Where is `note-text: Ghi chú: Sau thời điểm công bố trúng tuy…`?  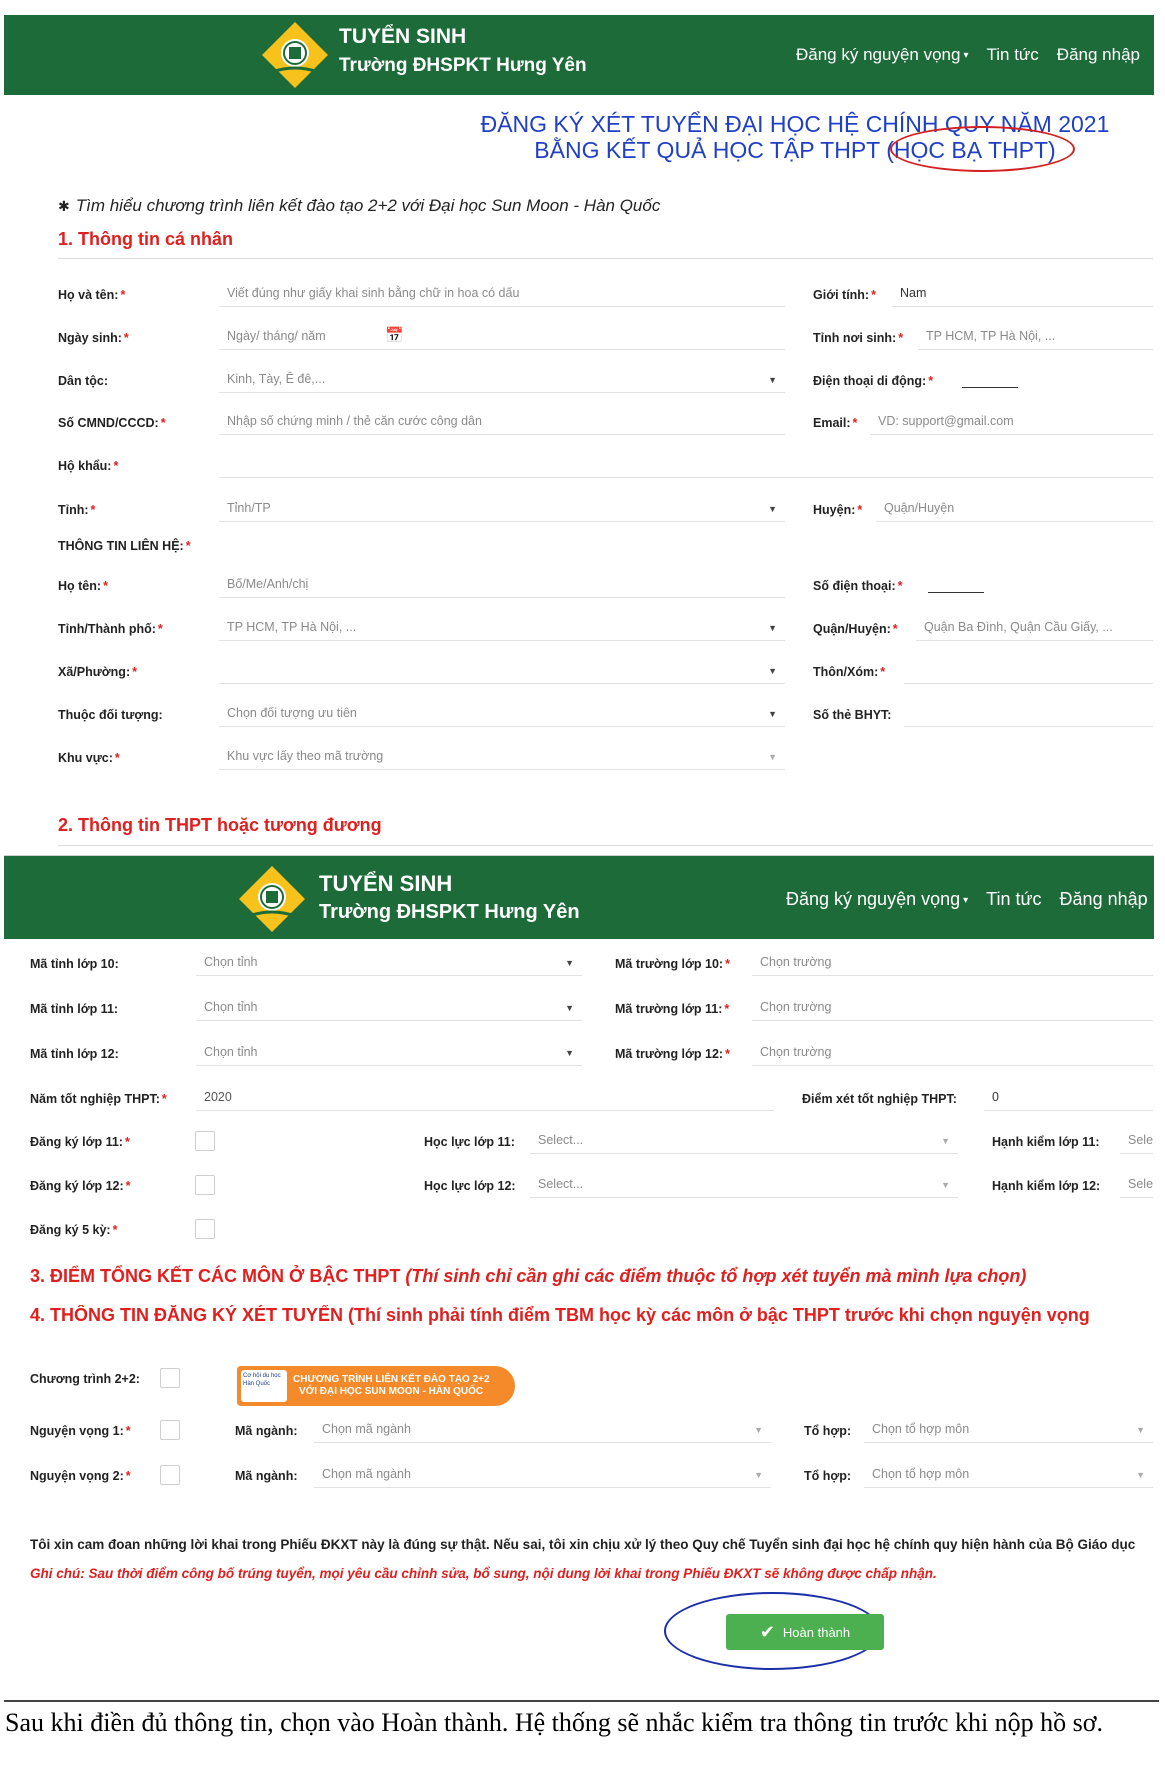 note-text: Ghi chú: Sau thời điểm công bố trúng tuy… is located at coordinates (483, 1573).